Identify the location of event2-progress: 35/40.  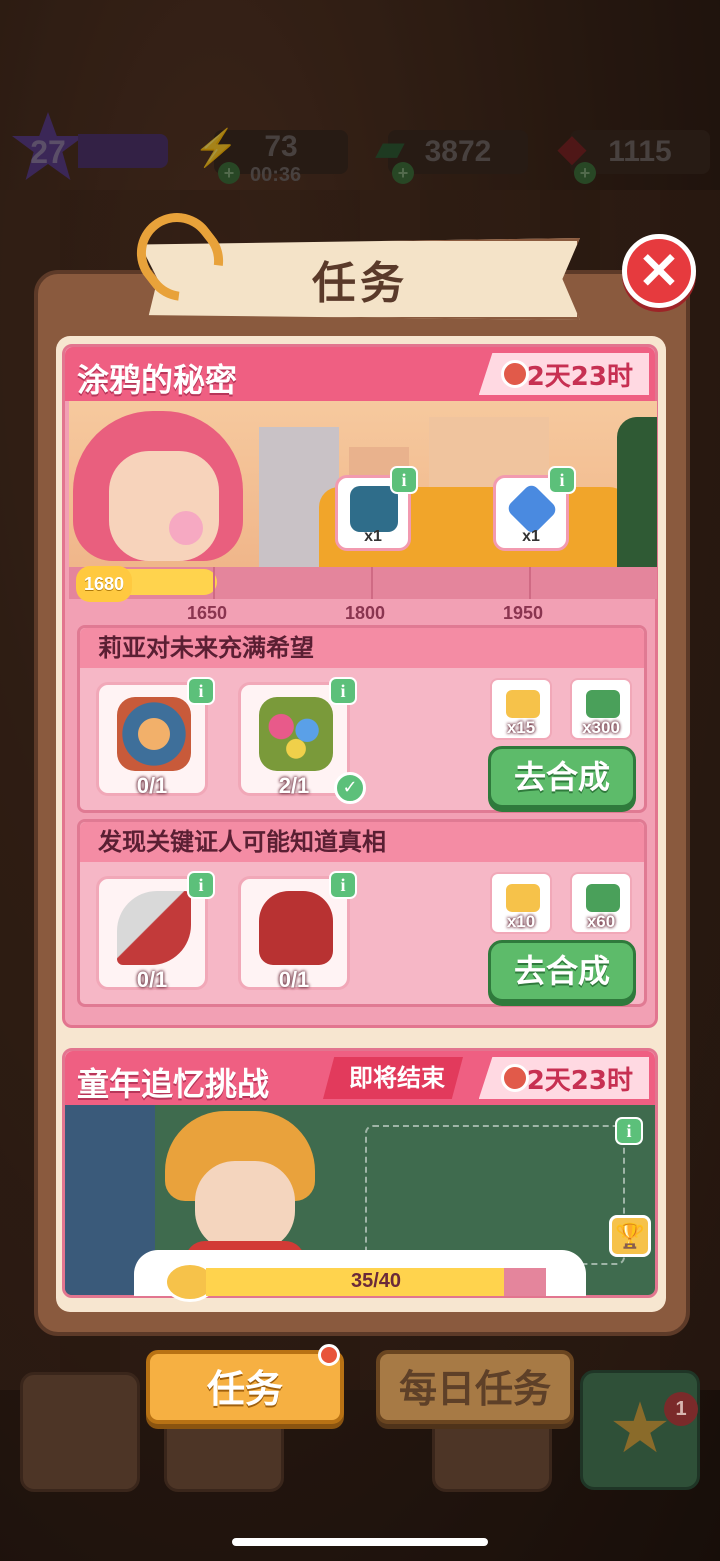
(360, 1276).